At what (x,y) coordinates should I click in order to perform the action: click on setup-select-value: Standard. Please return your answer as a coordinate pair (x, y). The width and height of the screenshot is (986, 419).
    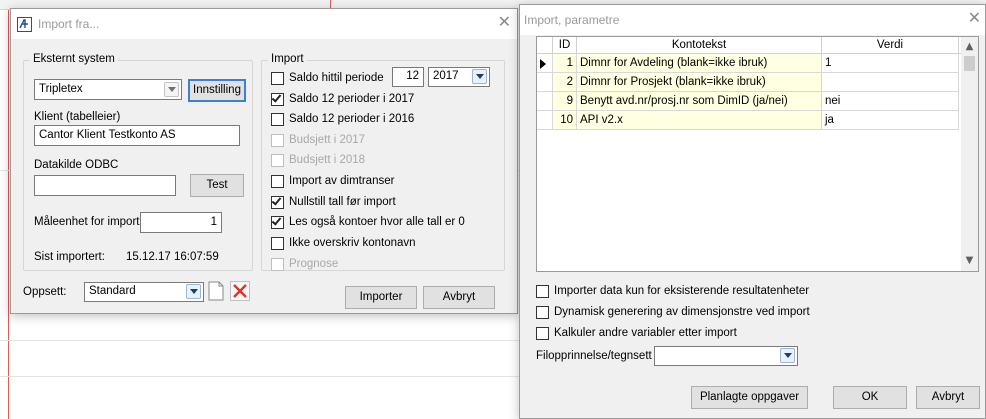
    Looking at the image, I should click on (112, 291).